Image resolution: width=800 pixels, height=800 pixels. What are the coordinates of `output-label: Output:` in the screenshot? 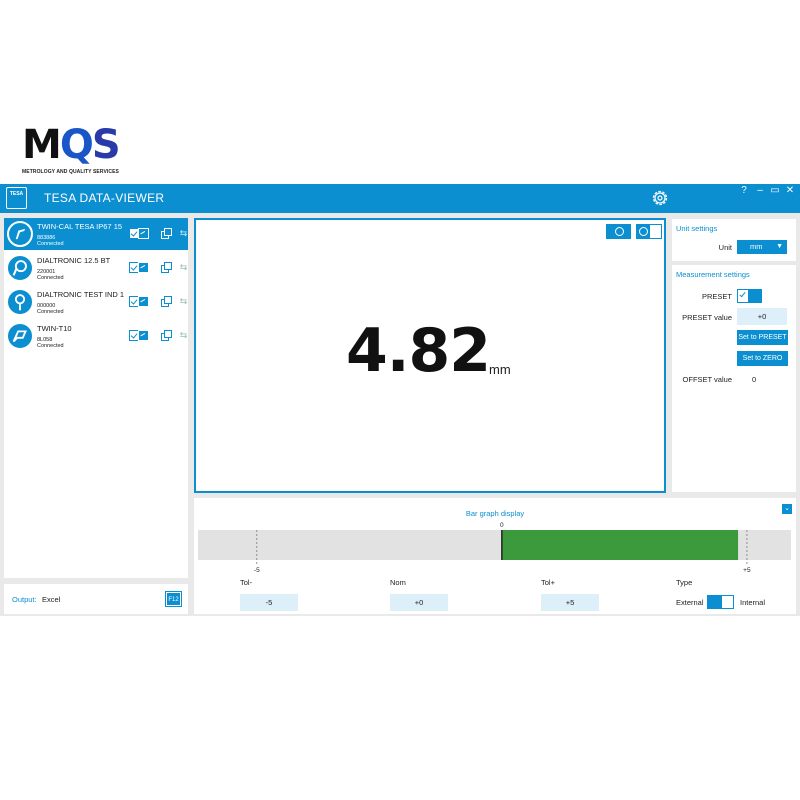 It's located at (24, 599).